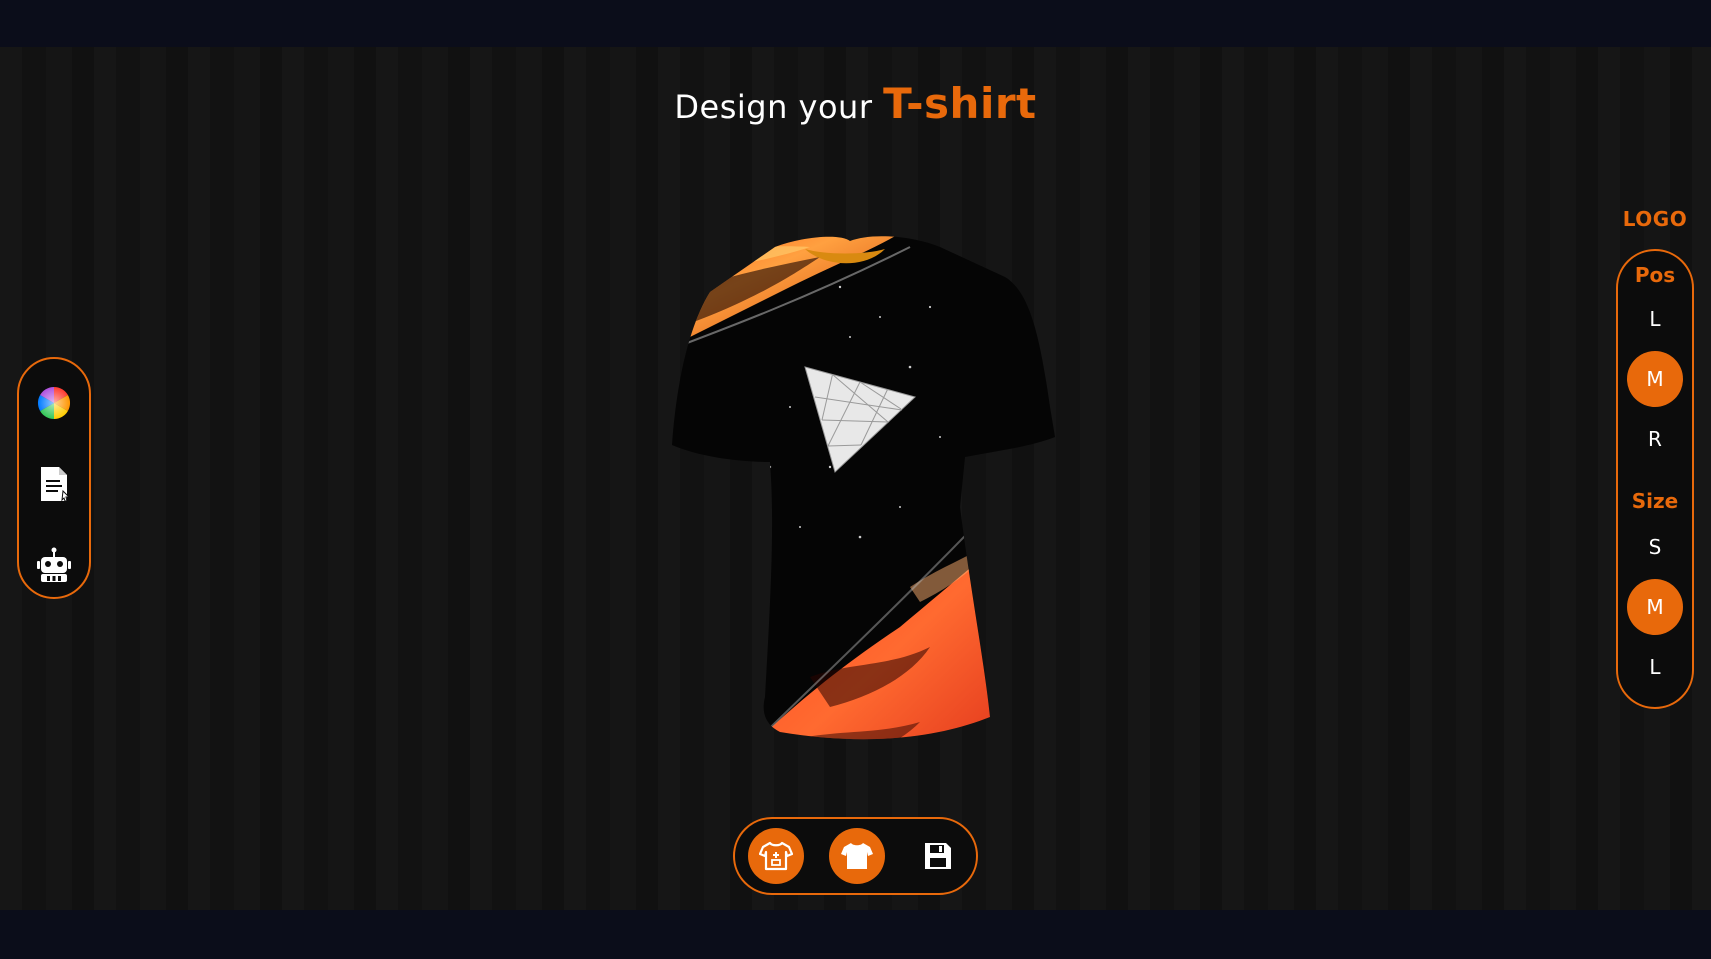 This screenshot has width=1711, height=959. I want to click on save-button, so click(938, 856).